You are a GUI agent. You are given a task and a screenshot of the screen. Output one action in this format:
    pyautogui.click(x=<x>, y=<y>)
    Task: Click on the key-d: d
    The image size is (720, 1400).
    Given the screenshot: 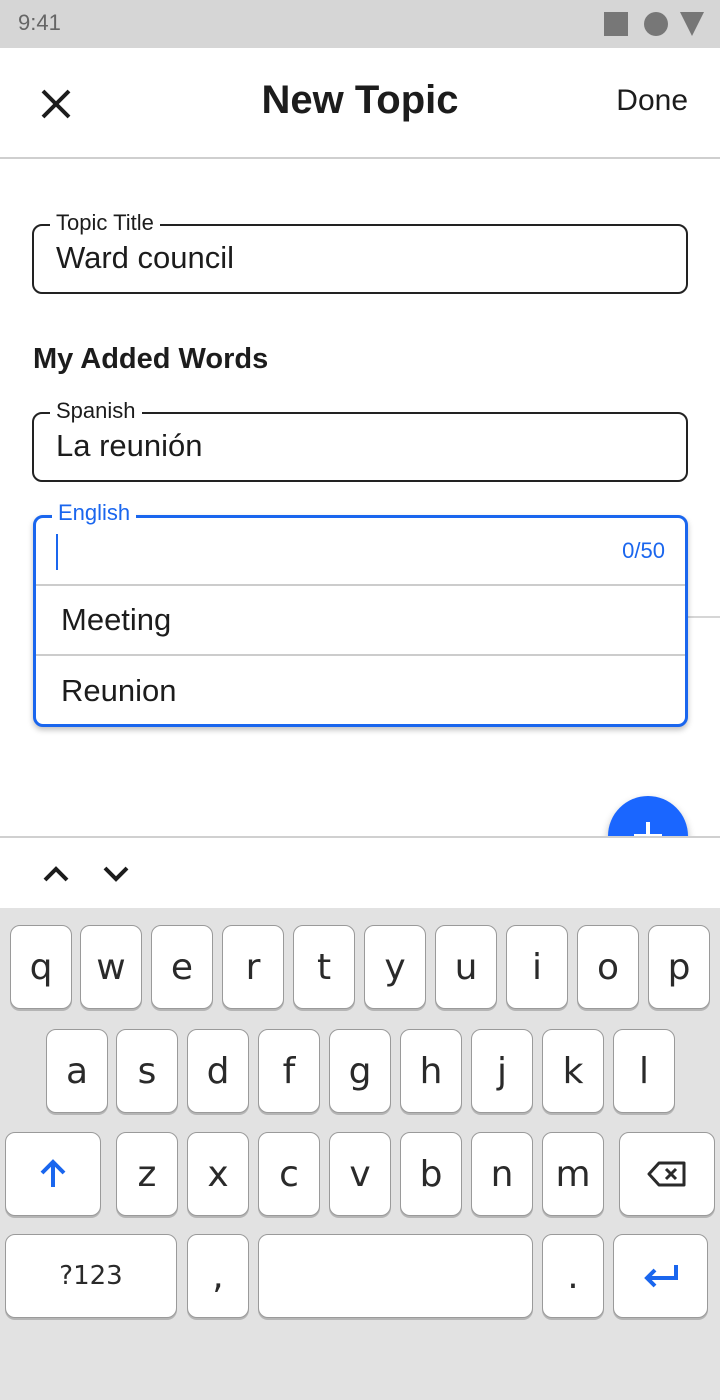 What is the action you would take?
    pyautogui.click(x=218, y=1071)
    